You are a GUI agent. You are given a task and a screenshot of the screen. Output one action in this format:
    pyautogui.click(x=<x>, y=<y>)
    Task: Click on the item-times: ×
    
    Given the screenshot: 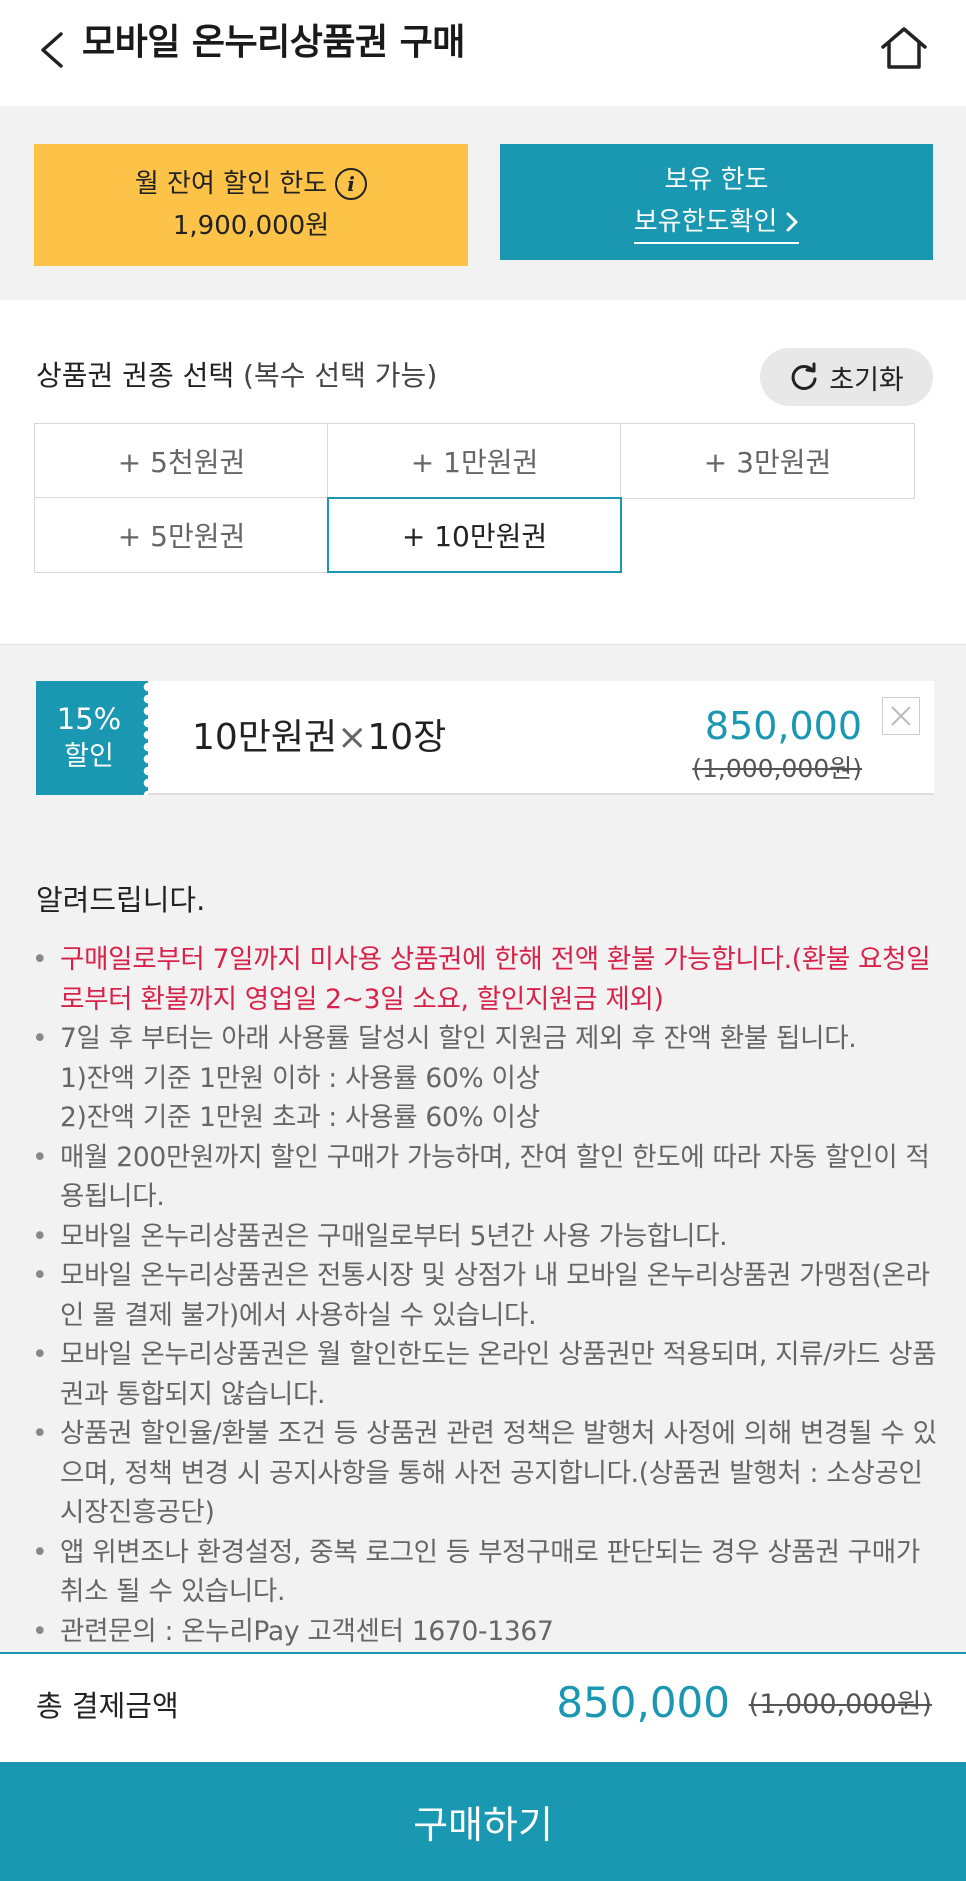 What is the action you would take?
    pyautogui.click(x=352, y=737)
    